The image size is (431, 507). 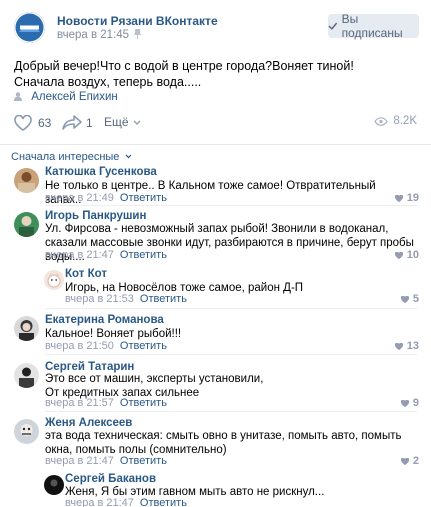 What do you see at coordinates (29, 27) in the screenshot?
I see `group-avatar` at bounding box center [29, 27].